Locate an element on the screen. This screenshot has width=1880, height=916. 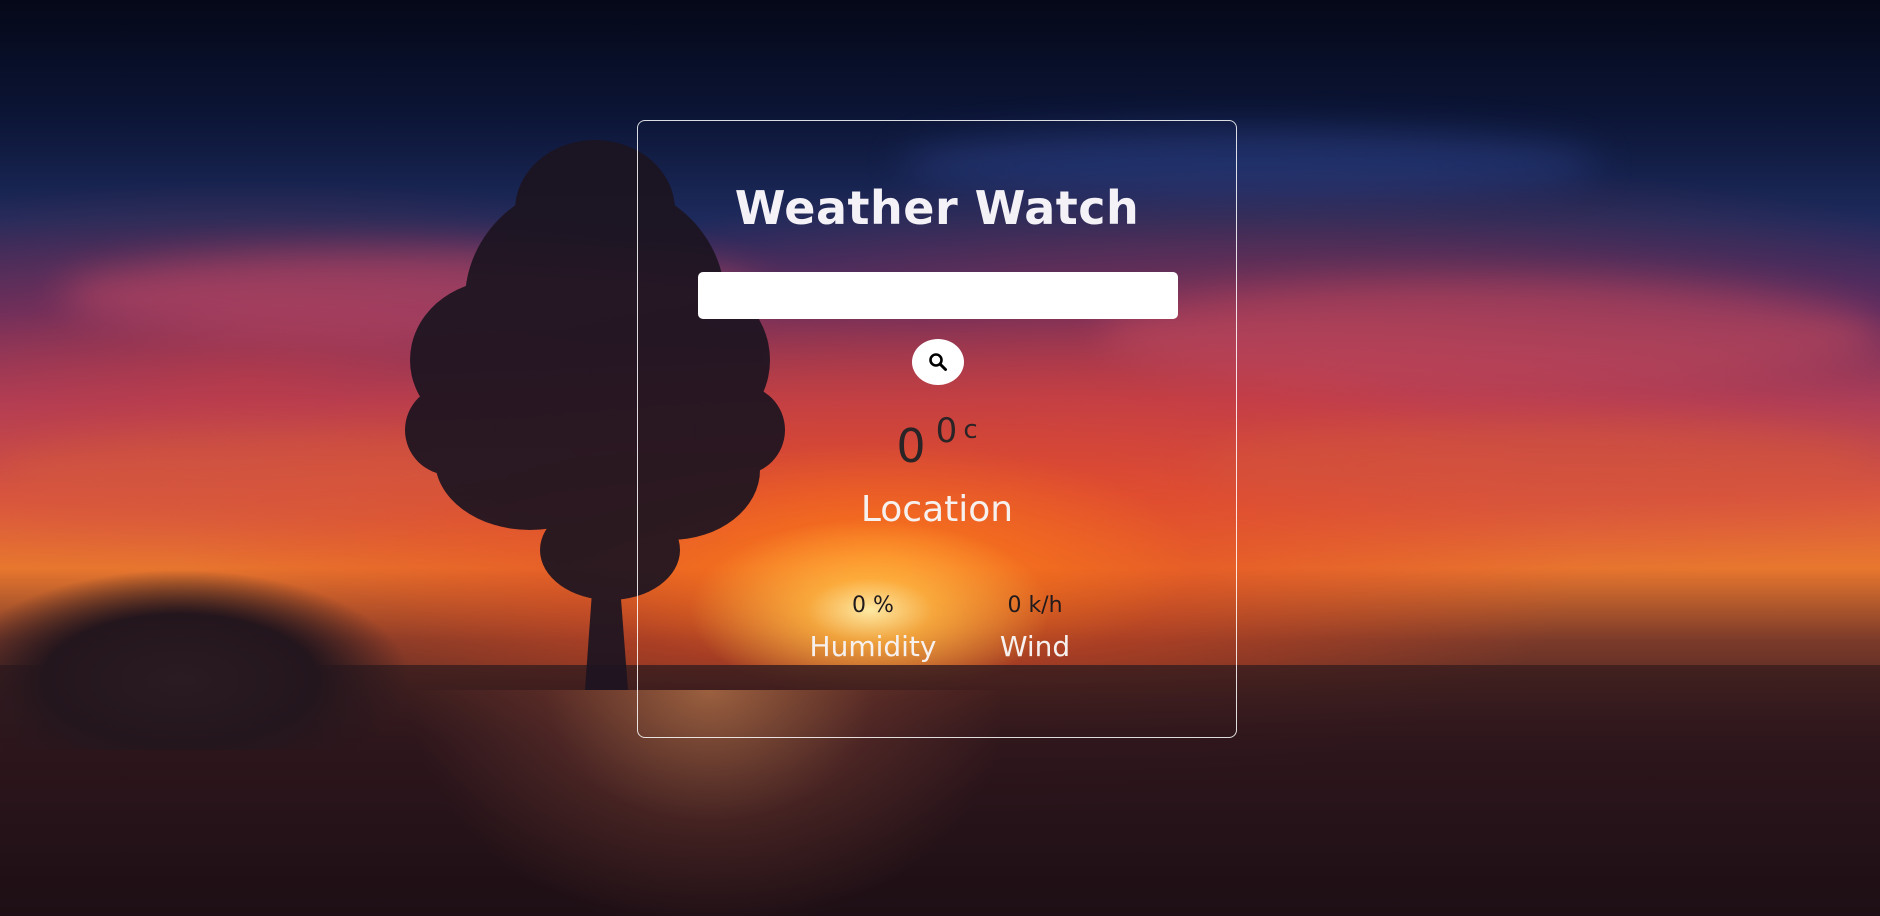
location-name: Location is located at coordinates (937, 509).